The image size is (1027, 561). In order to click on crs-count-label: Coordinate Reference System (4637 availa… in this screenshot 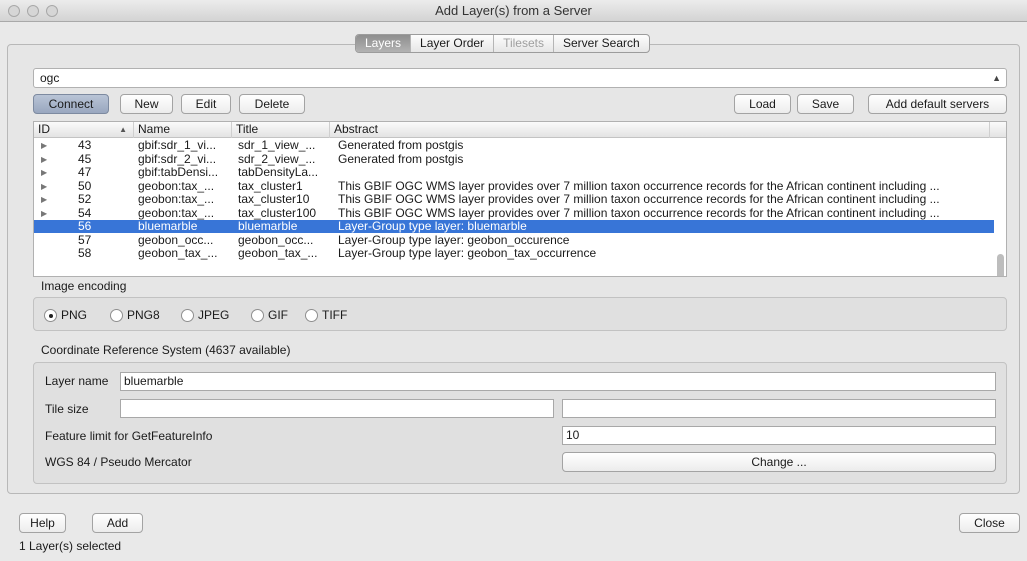, I will do `click(166, 350)`.